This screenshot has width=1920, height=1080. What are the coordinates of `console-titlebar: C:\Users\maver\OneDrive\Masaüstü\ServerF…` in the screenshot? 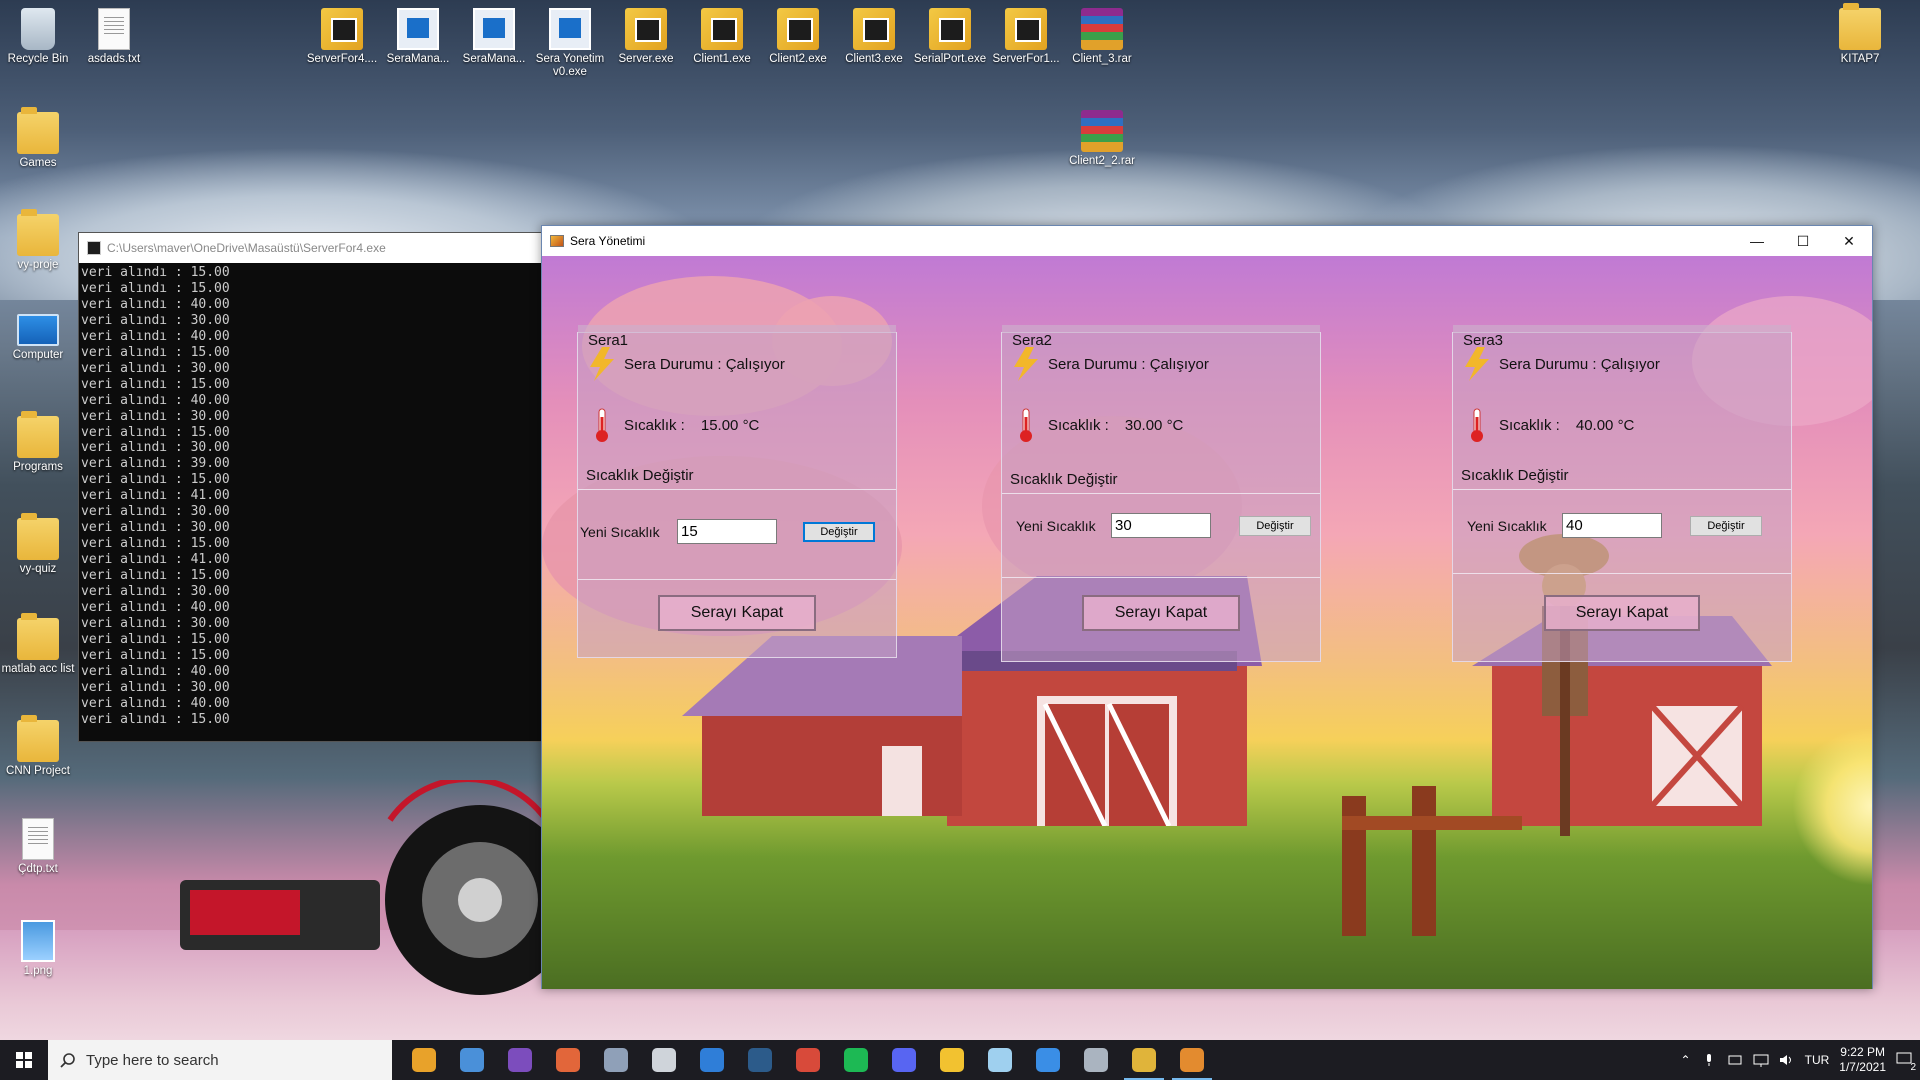 It's located at (310, 248).